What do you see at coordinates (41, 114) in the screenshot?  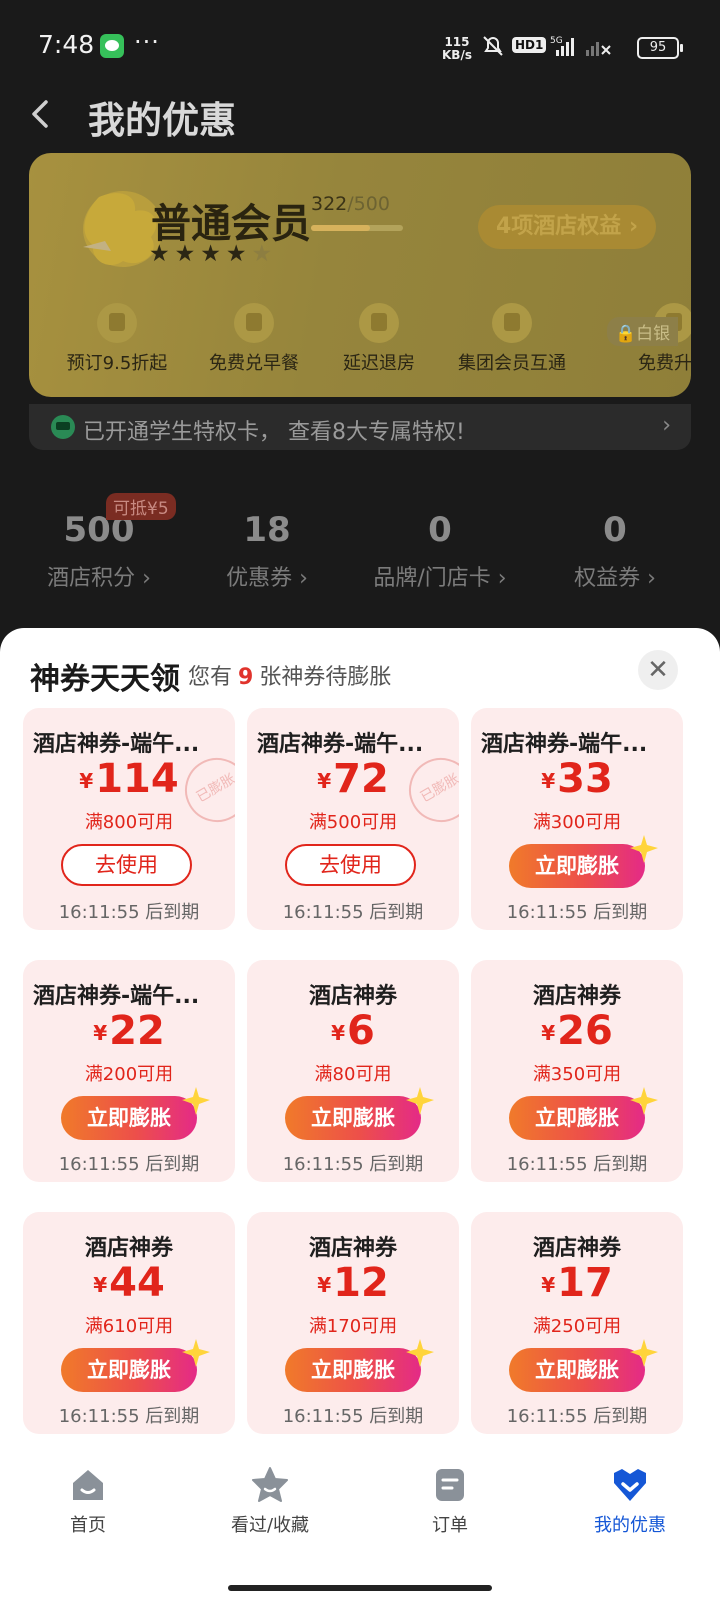 I see `back-arrow-icon` at bounding box center [41, 114].